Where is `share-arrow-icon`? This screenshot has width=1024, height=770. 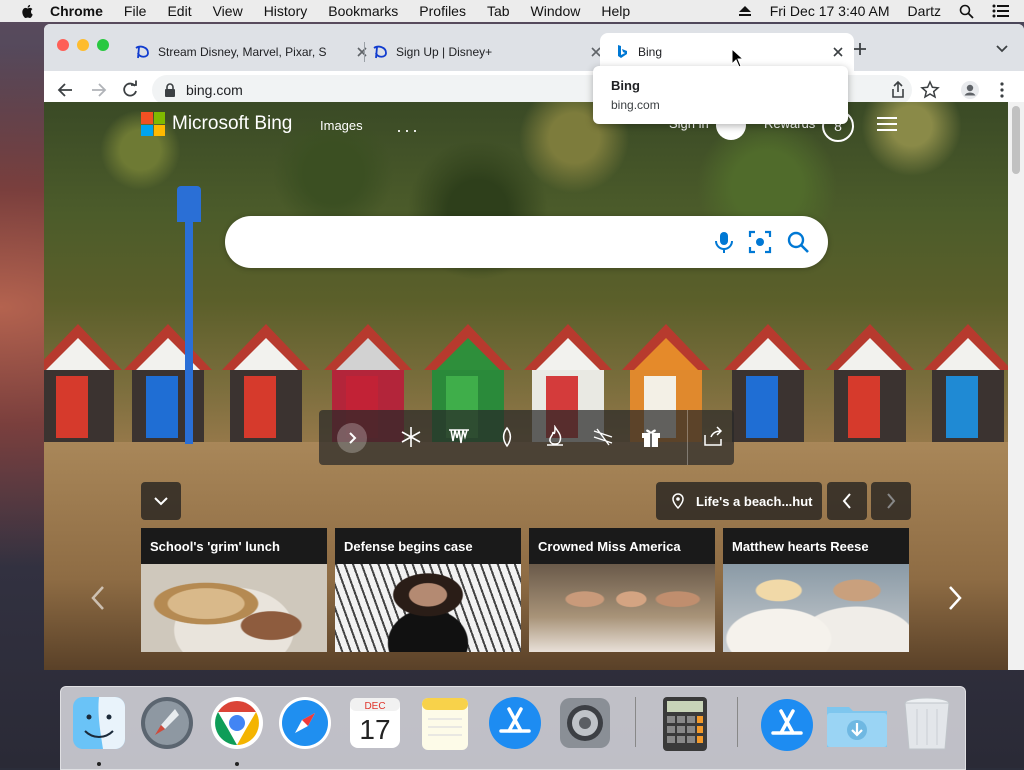 share-arrow-icon is located at coordinates (713, 437).